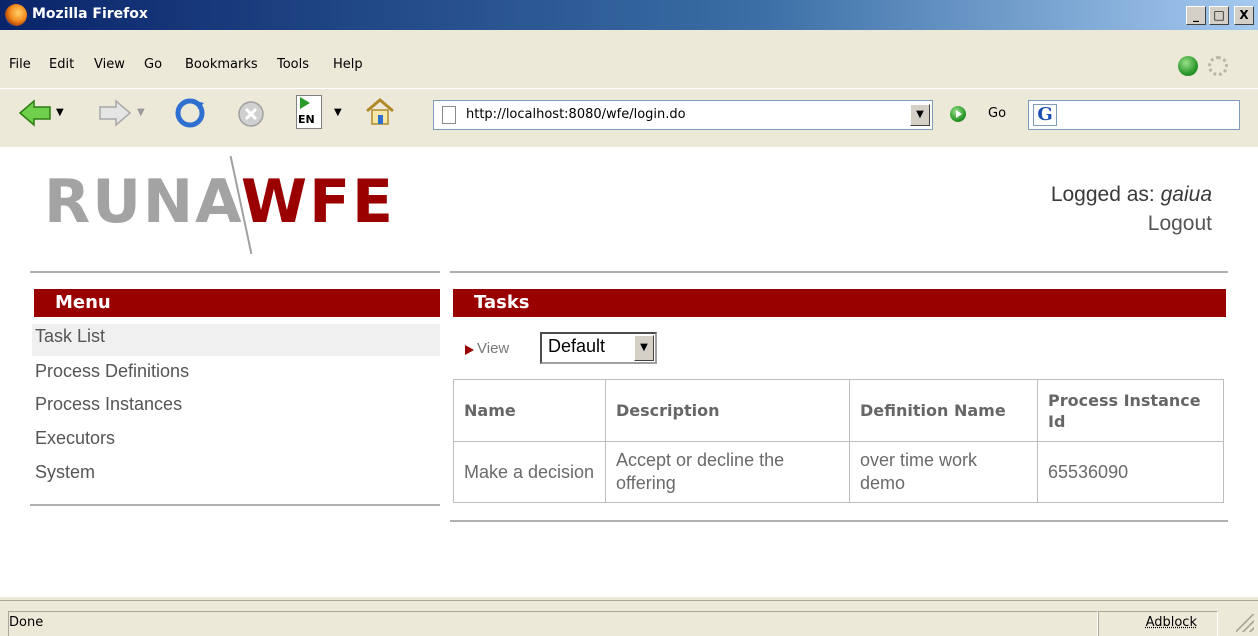 Image resolution: width=1258 pixels, height=636 pixels. I want to click on menu-top-divider, so click(235, 272).